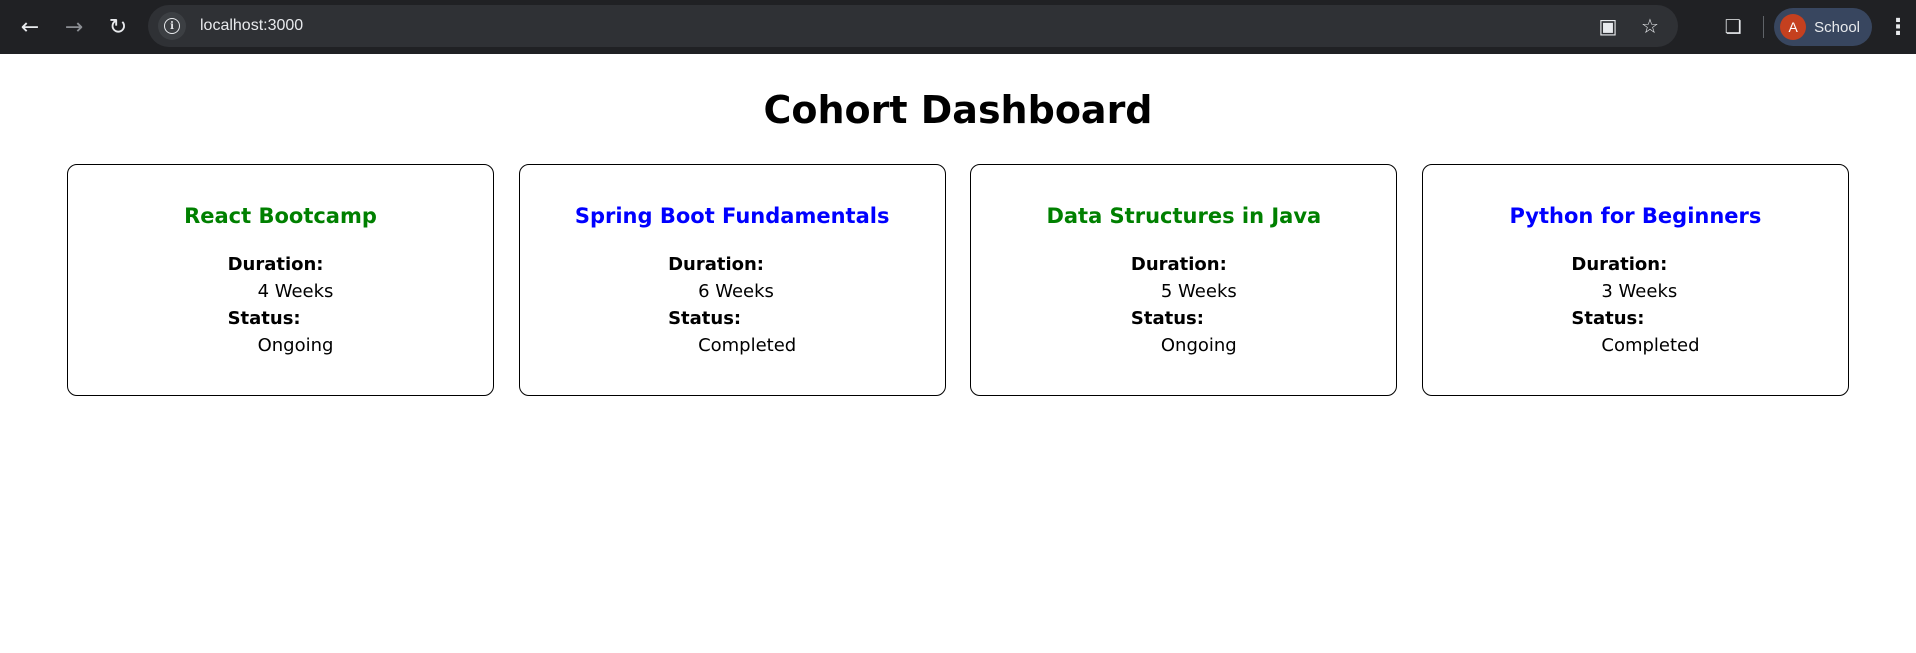 This screenshot has height=653, width=1916. I want to click on duration-value: 6 Weeks, so click(736, 291).